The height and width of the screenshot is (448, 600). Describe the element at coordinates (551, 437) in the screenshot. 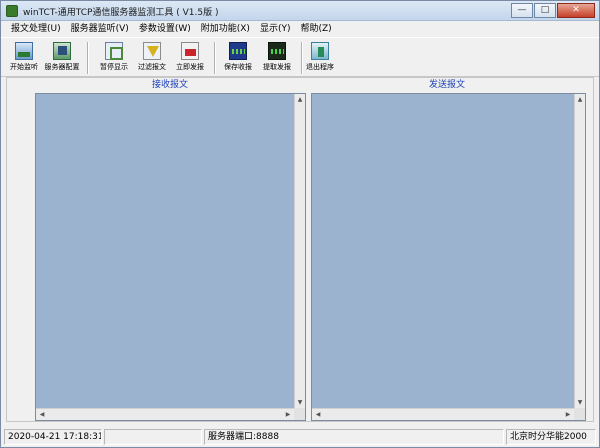

I see `status-right-info: 北京时分华能2000` at that location.